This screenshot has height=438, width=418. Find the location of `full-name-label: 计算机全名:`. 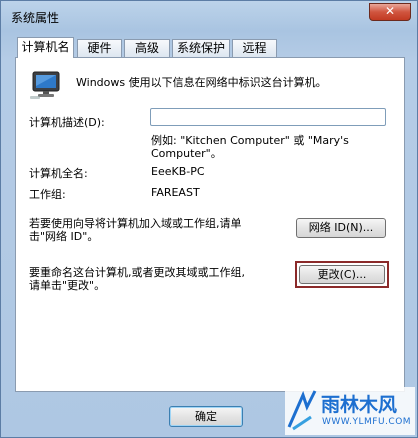

full-name-label: 计算机全名: is located at coordinates (58, 173).